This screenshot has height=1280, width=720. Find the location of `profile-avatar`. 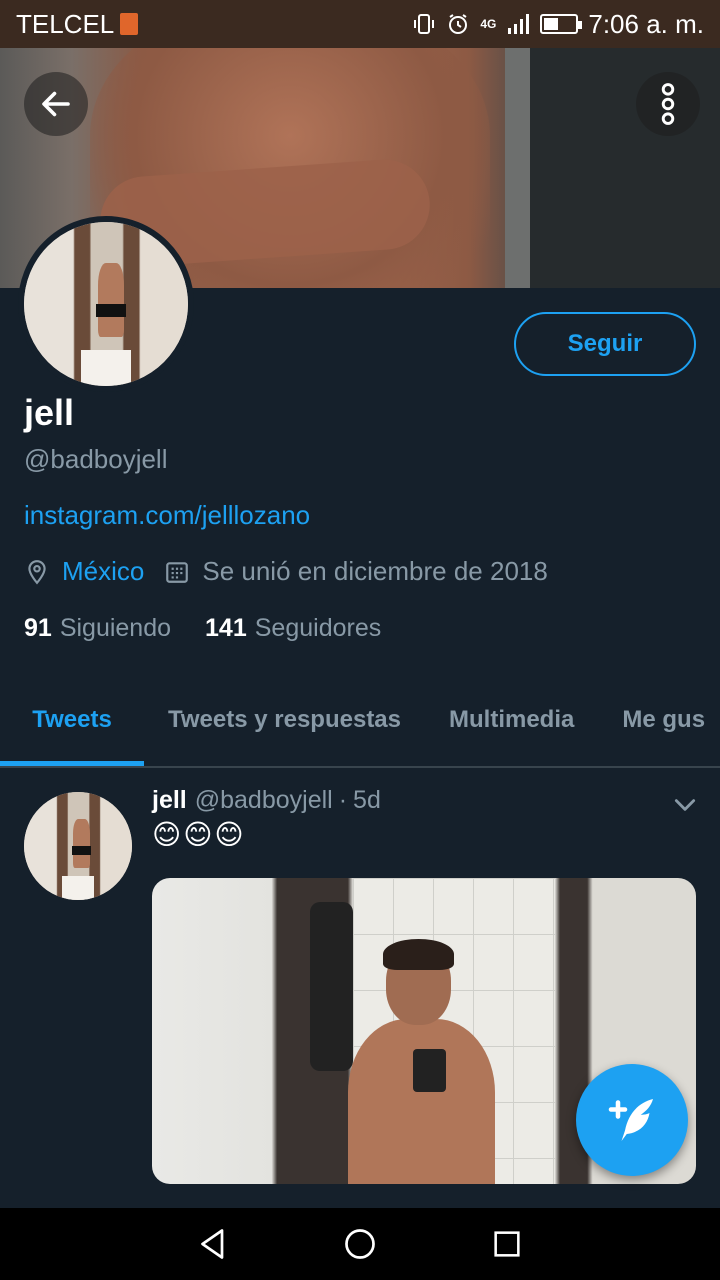

profile-avatar is located at coordinates (106, 304).